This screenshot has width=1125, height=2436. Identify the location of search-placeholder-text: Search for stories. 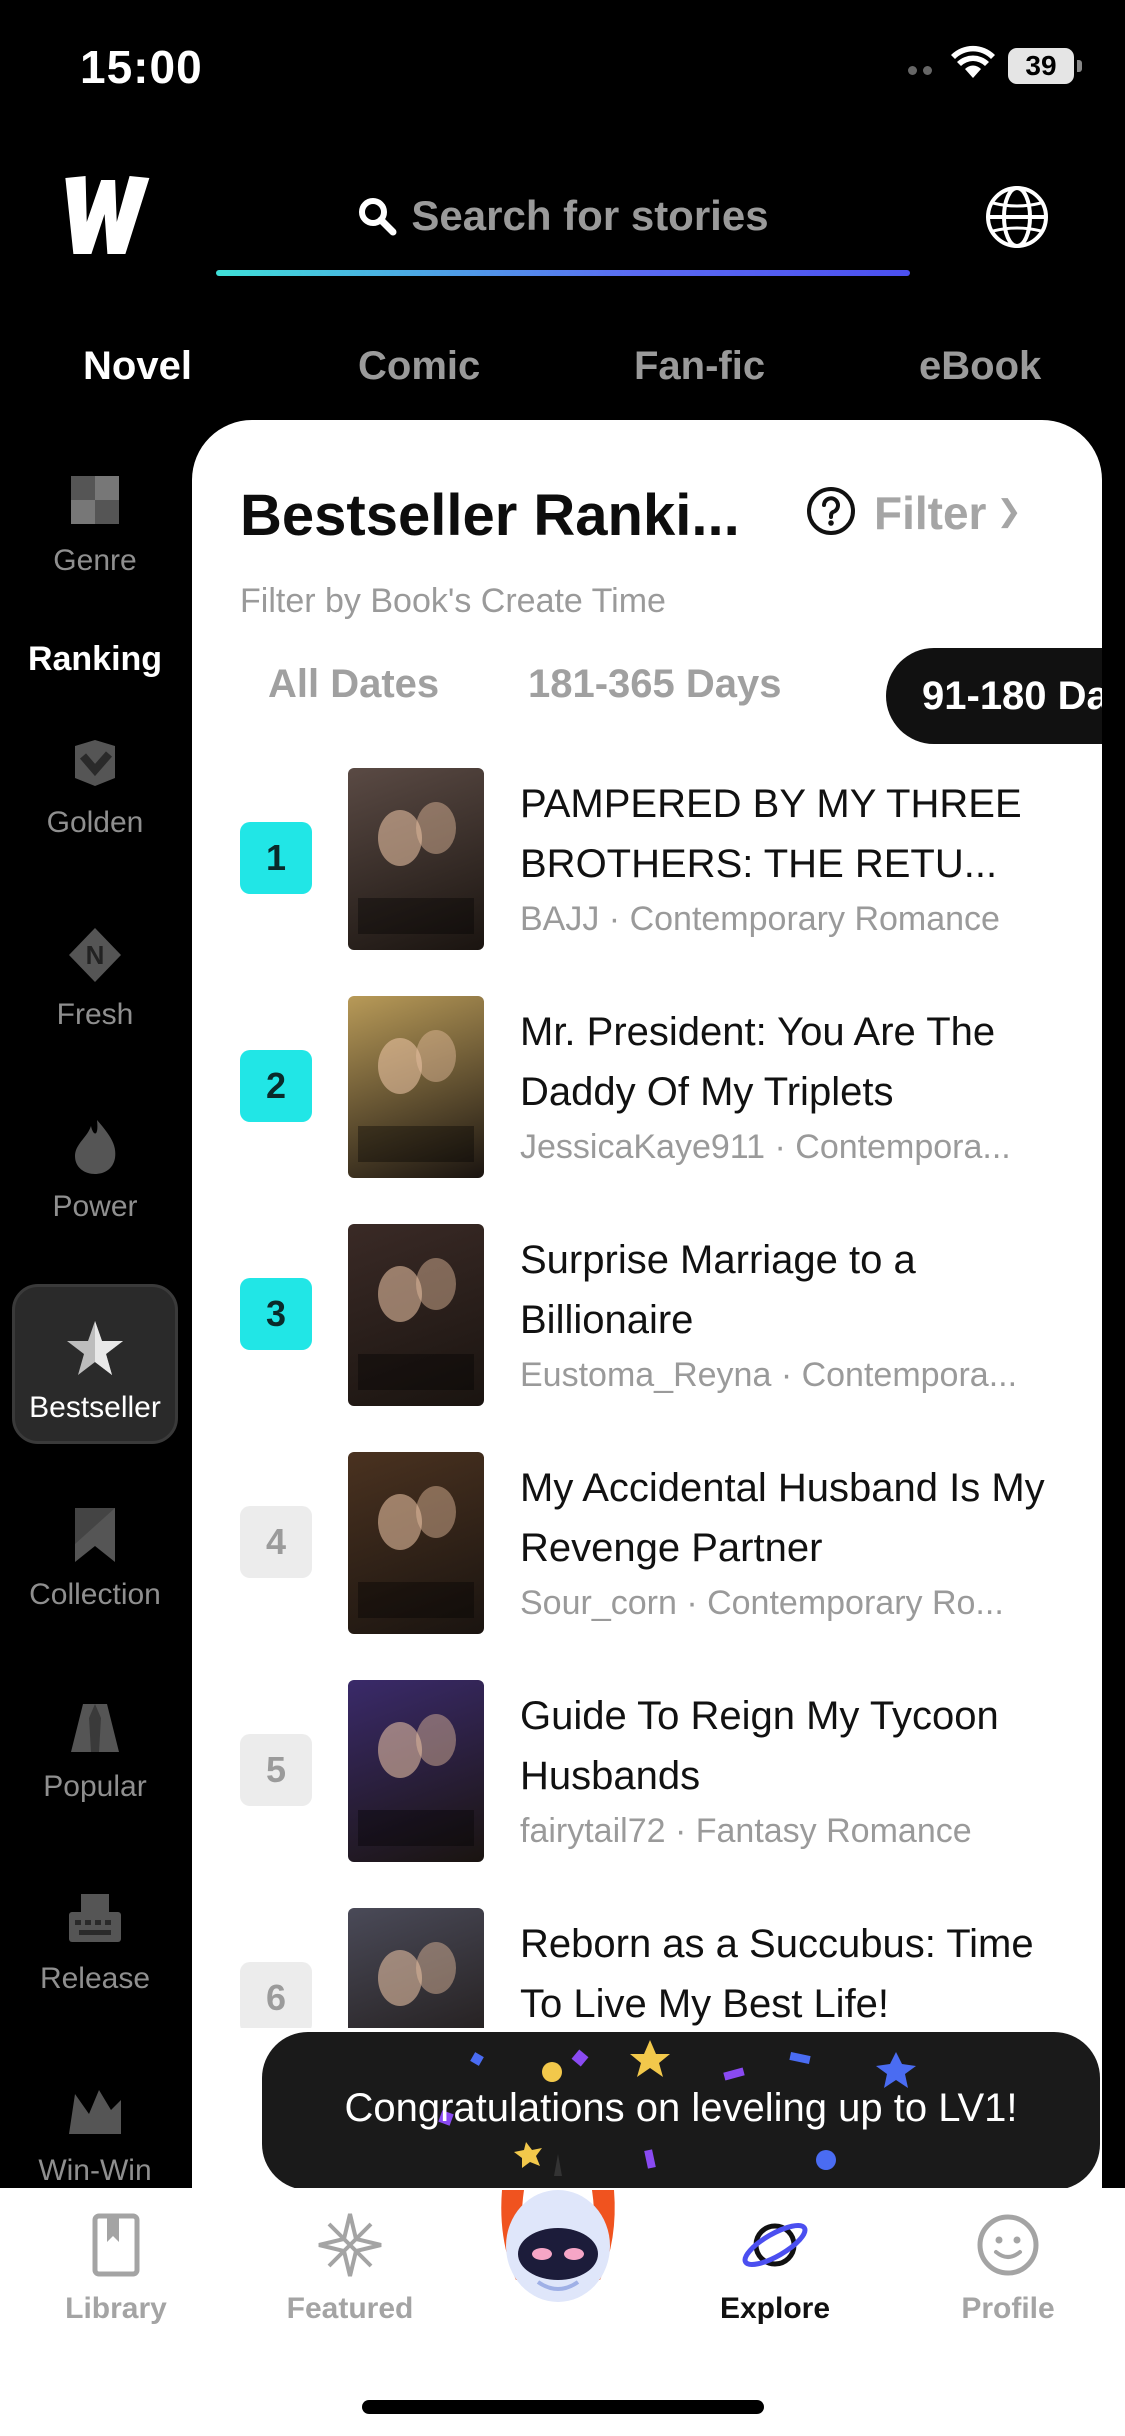
(590, 215).